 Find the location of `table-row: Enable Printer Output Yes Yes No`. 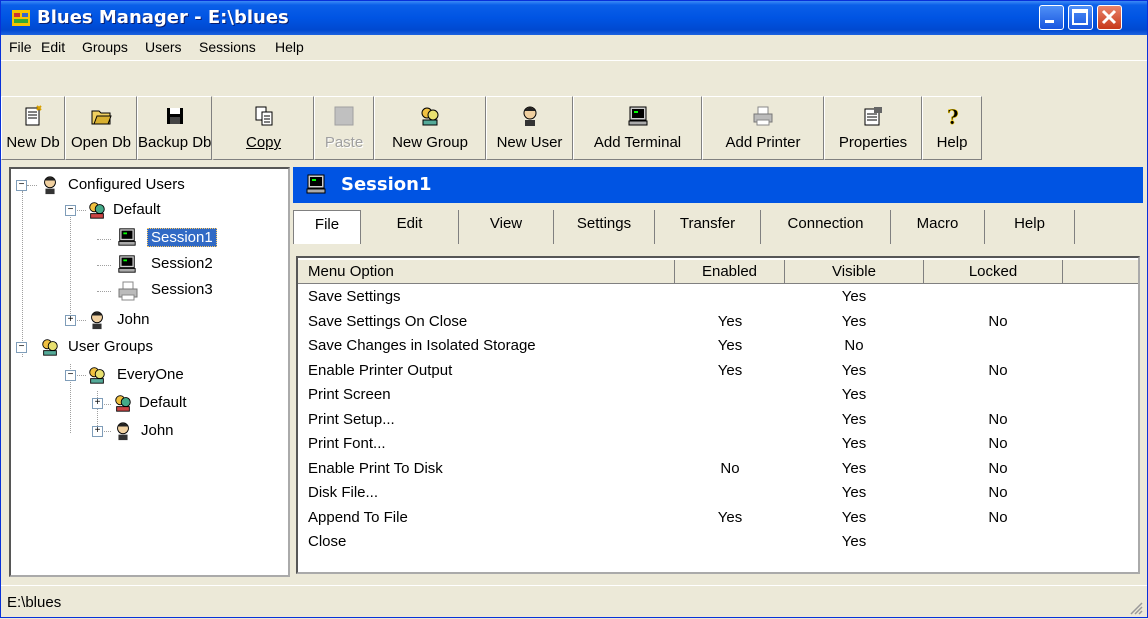

table-row: Enable Printer Output Yes Yes No is located at coordinates (718, 372).